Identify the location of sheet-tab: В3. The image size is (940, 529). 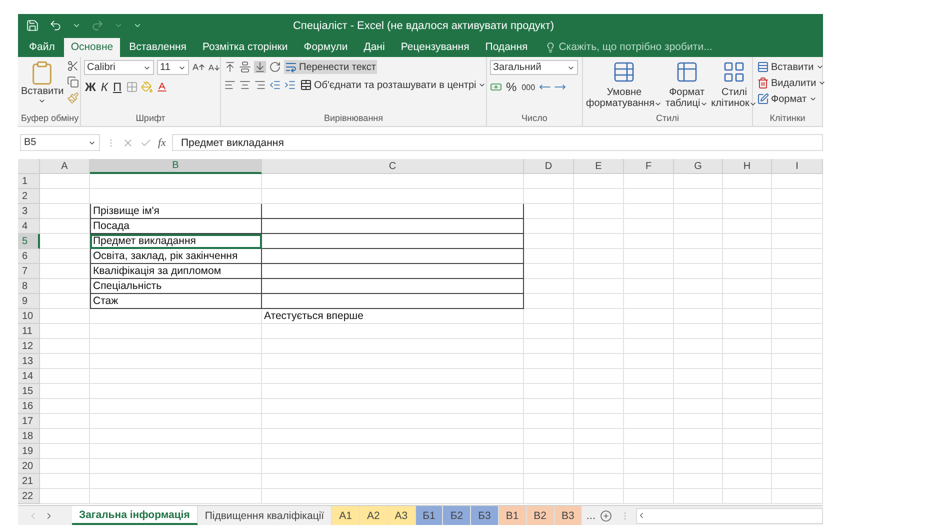
(568, 515).